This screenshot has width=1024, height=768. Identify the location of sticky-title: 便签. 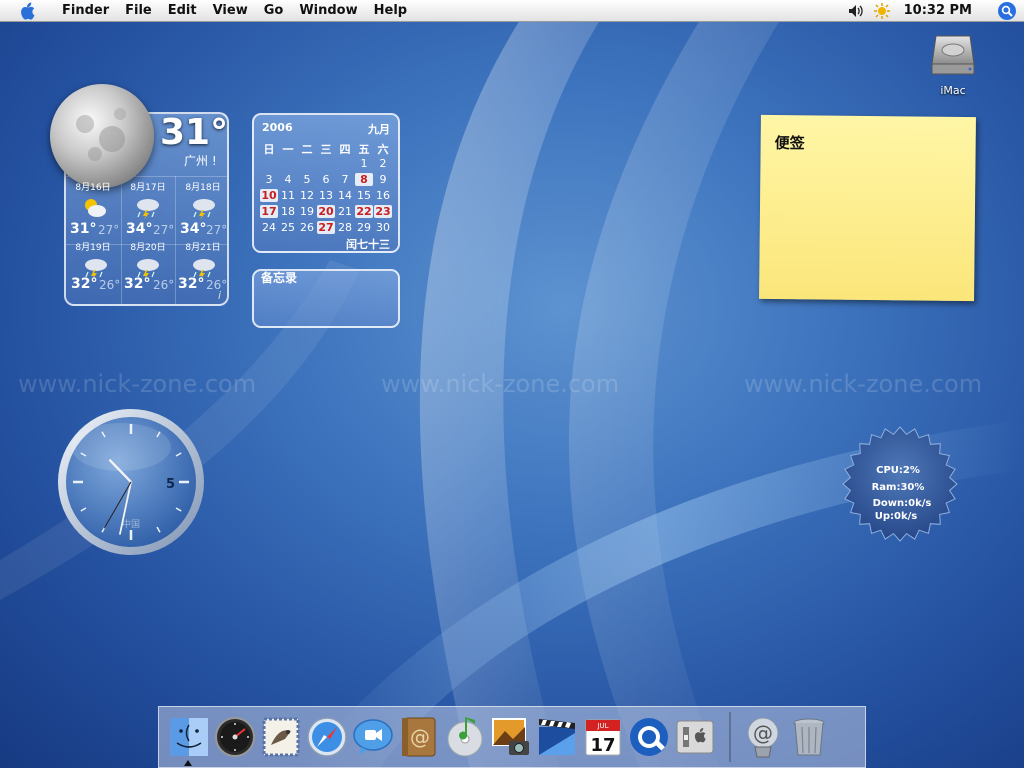
(789, 143).